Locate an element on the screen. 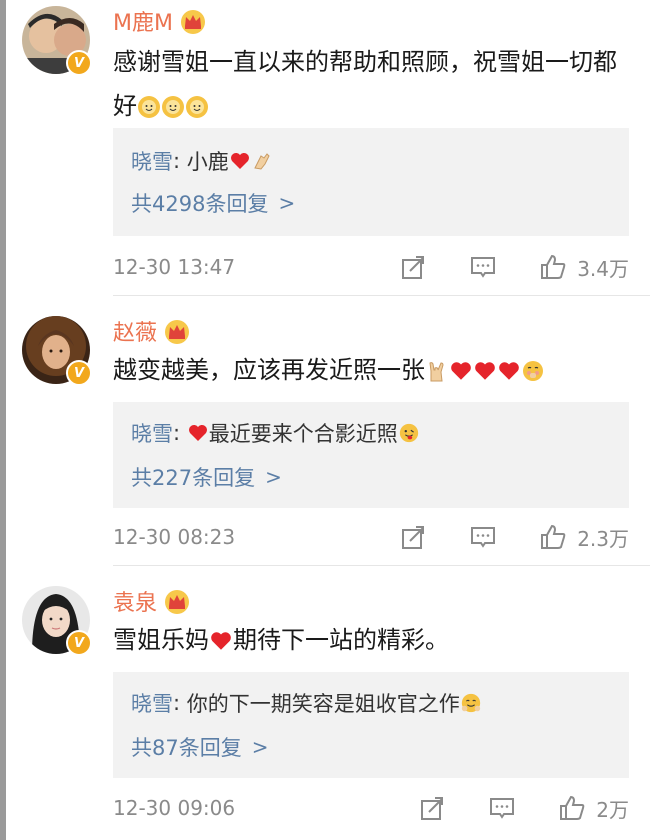  rock-hand-emoji is located at coordinates (436, 372).